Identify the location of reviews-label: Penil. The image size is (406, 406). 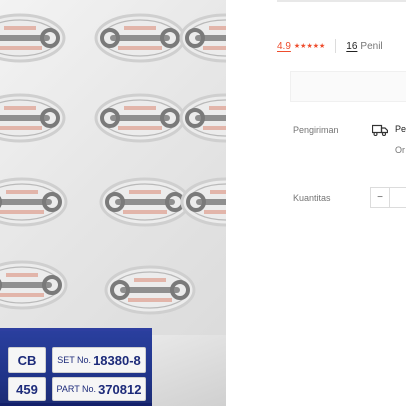
(371, 46).